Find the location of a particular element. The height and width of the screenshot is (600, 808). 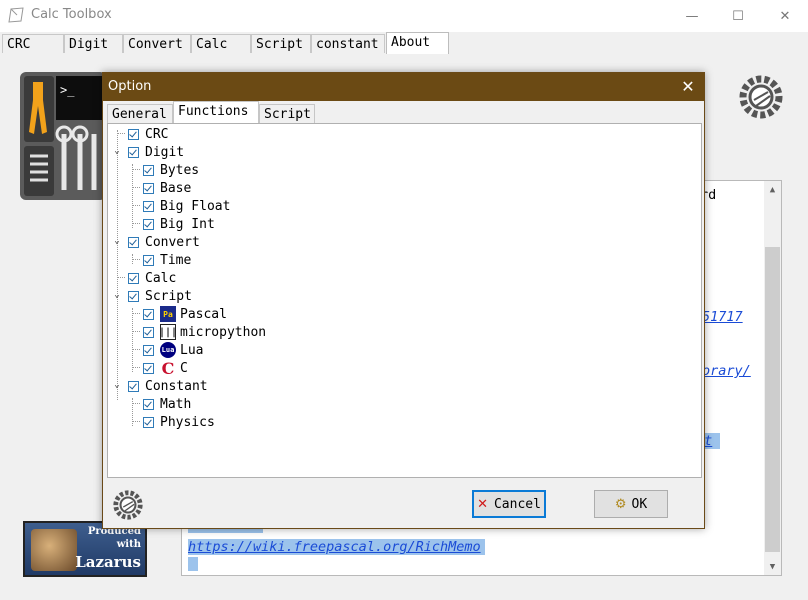

tree-label: Math is located at coordinates (176, 404).